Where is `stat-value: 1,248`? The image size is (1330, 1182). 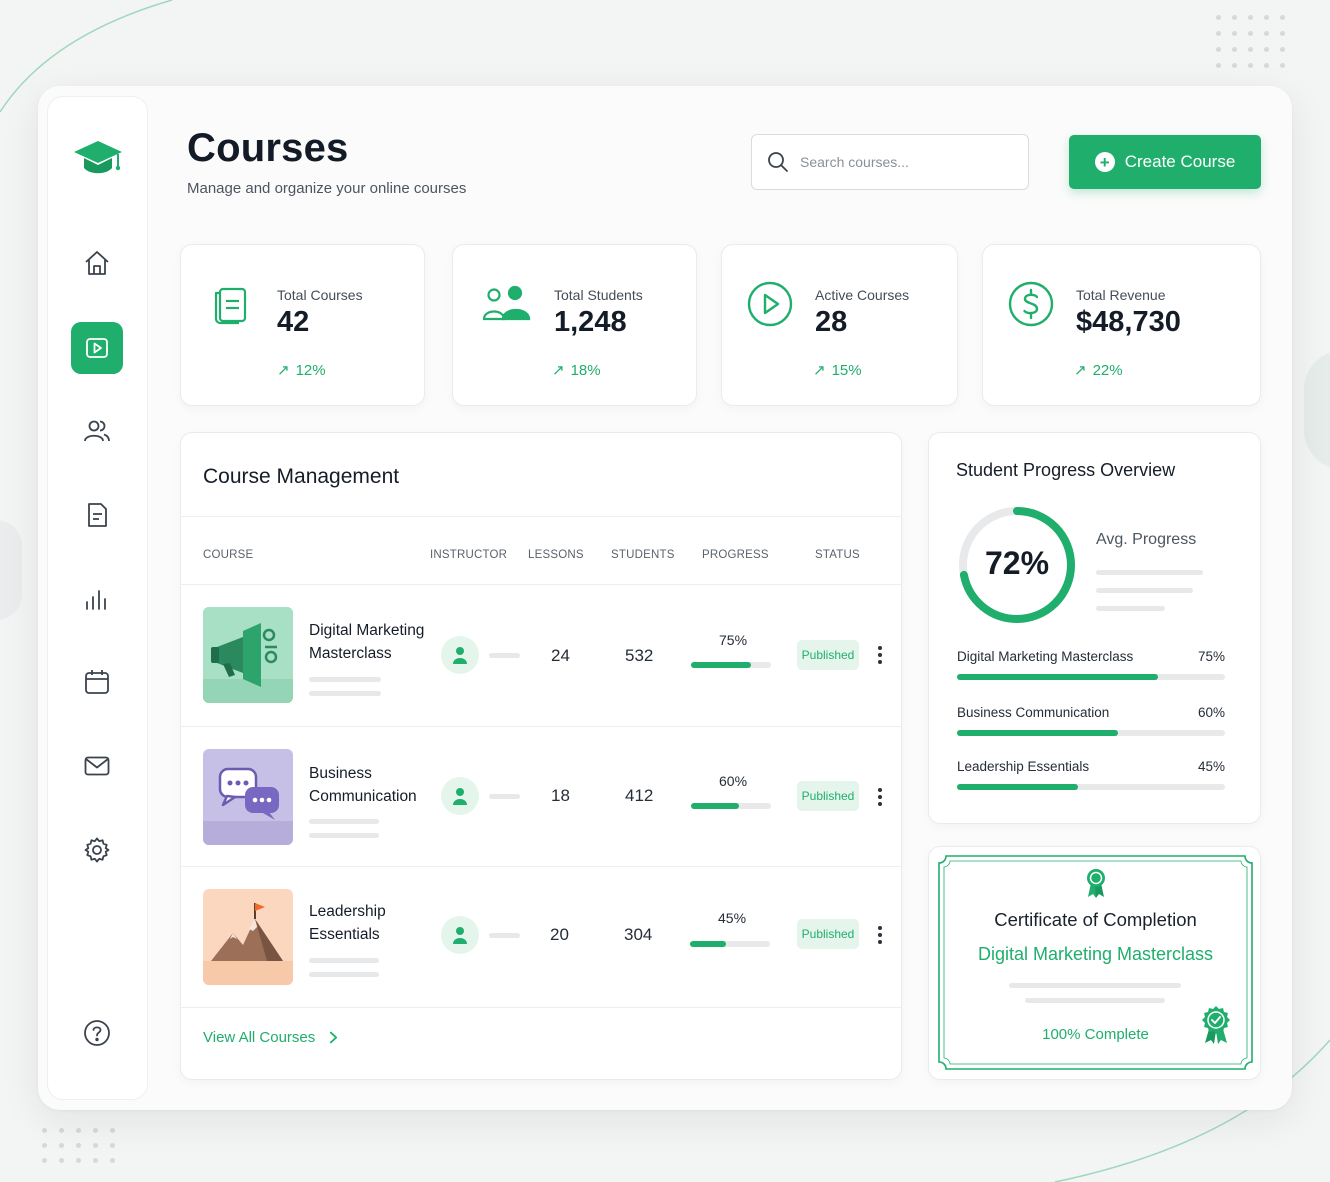
stat-value: 1,248 is located at coordinates (590, 322).